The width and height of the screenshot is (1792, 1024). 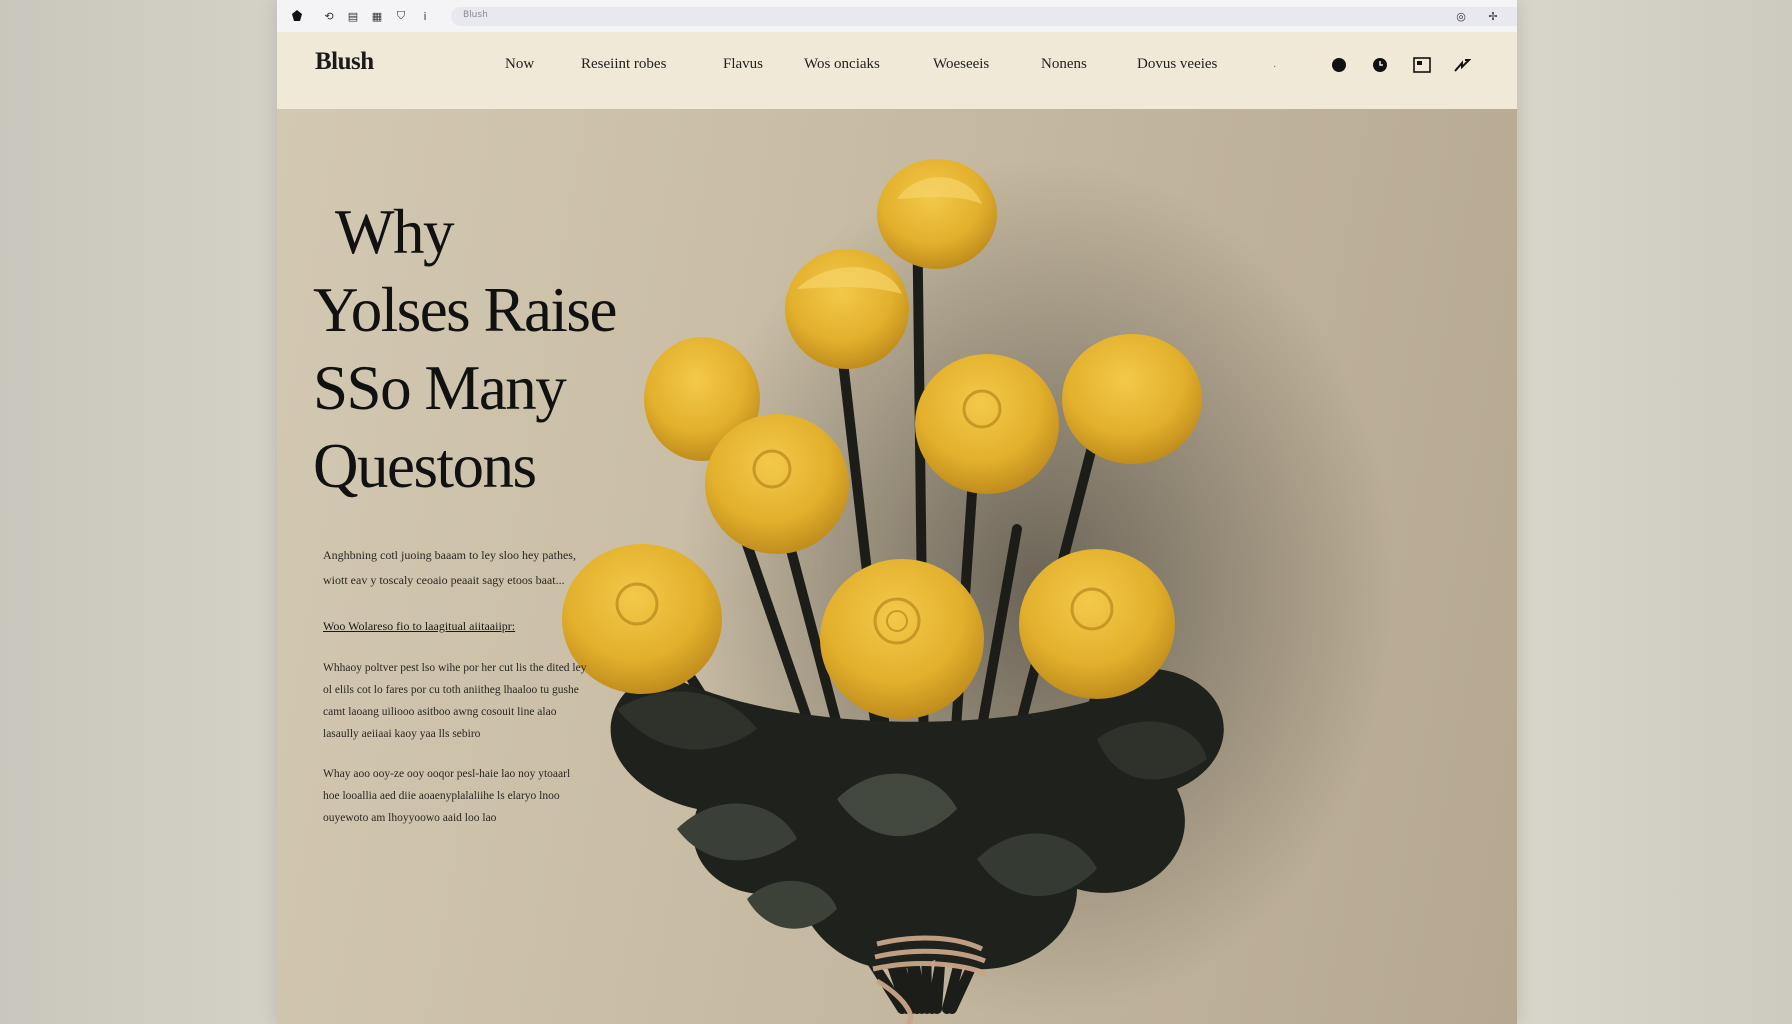 What do you see at coordinates (1422, 65) in the screenshot?
I see `frame-icon` at bounding box center [1422, 65].